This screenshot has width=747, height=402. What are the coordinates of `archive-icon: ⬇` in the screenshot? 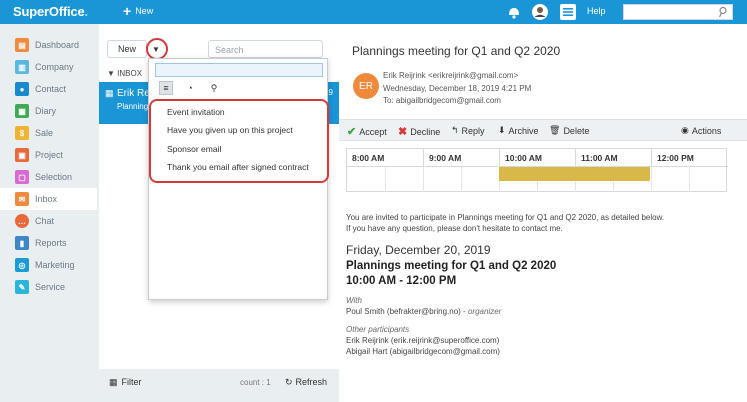 It's located at (502, 130).